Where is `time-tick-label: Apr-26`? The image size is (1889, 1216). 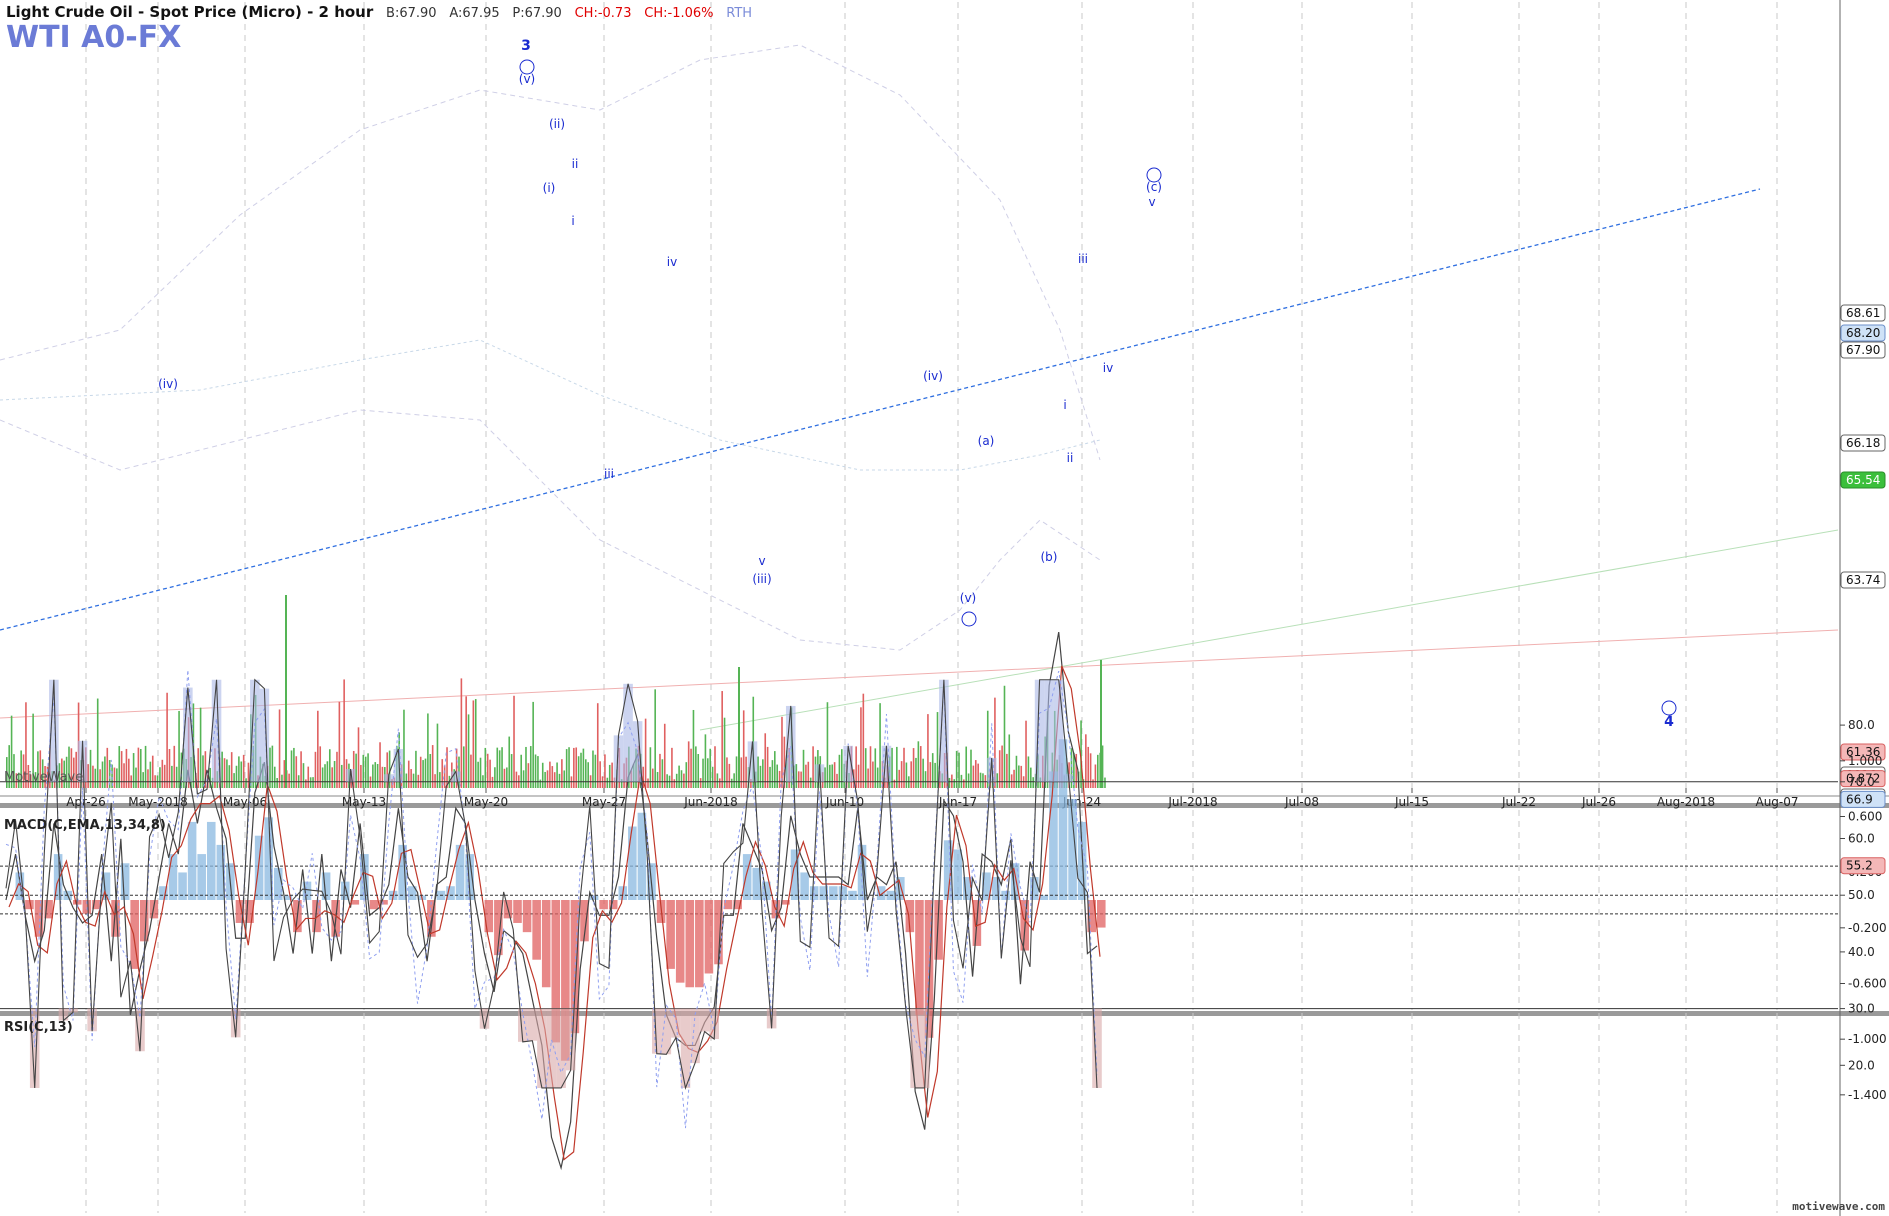
time-tick-label: Apr-26 is located at coordinates (86, 802).